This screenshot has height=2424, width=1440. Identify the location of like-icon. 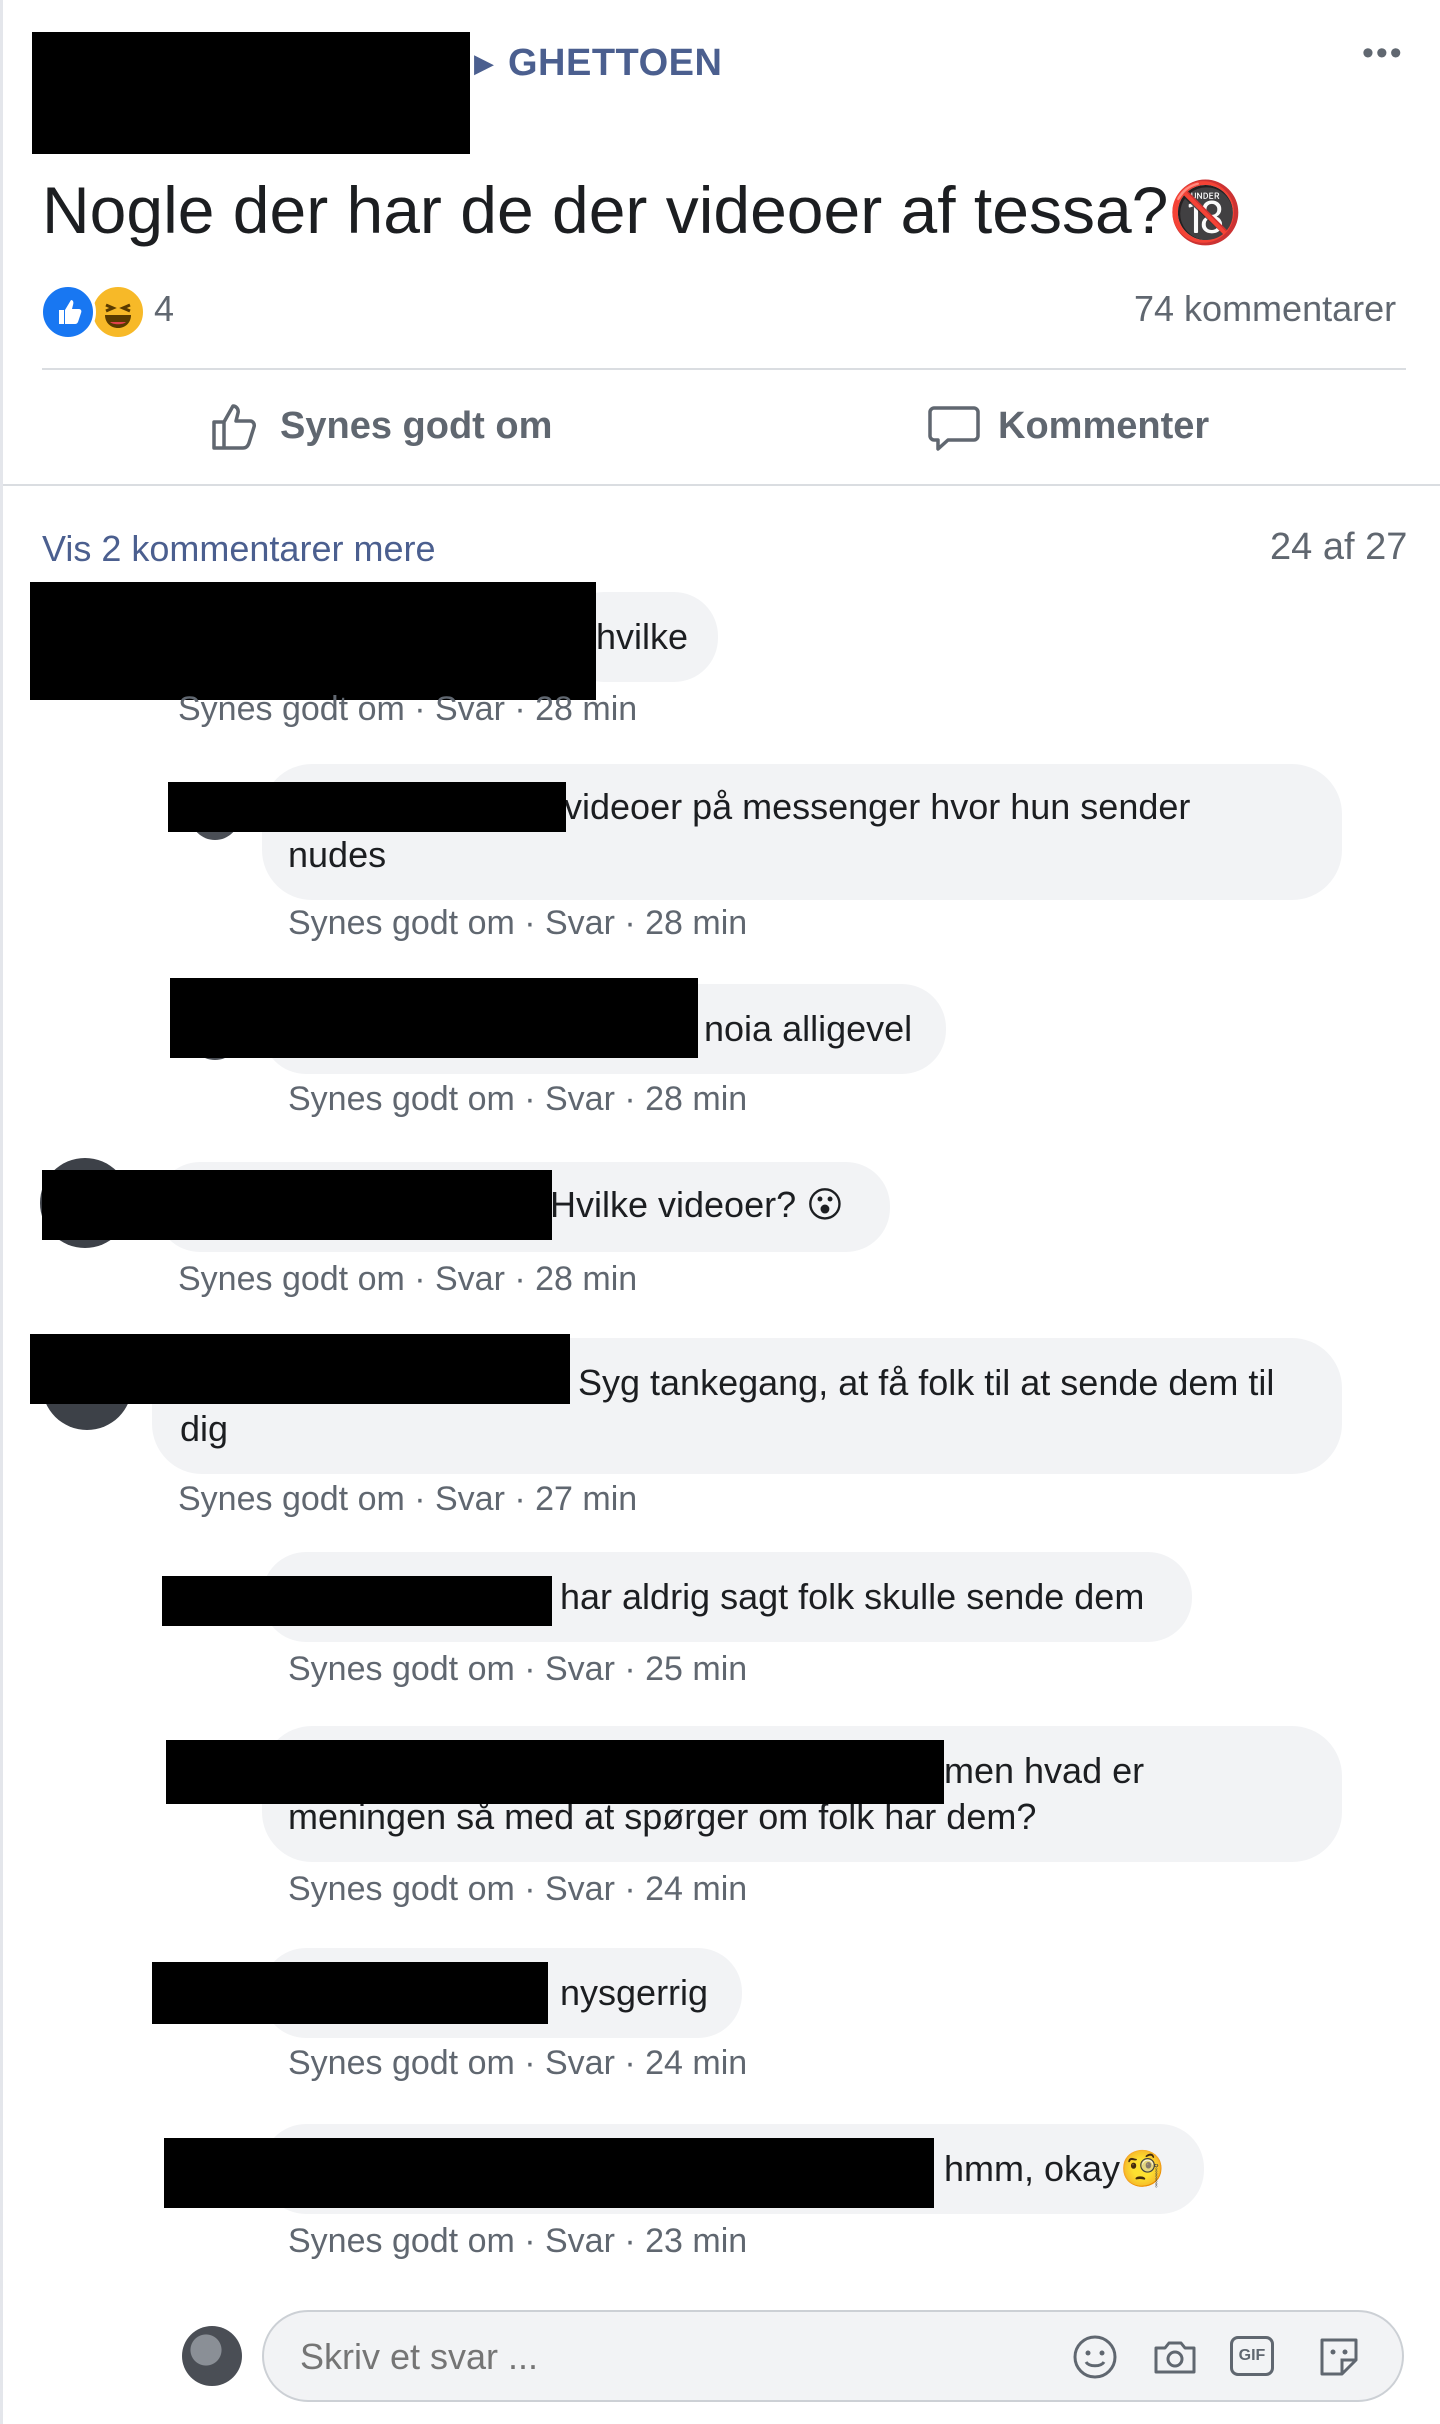
(68, 312).